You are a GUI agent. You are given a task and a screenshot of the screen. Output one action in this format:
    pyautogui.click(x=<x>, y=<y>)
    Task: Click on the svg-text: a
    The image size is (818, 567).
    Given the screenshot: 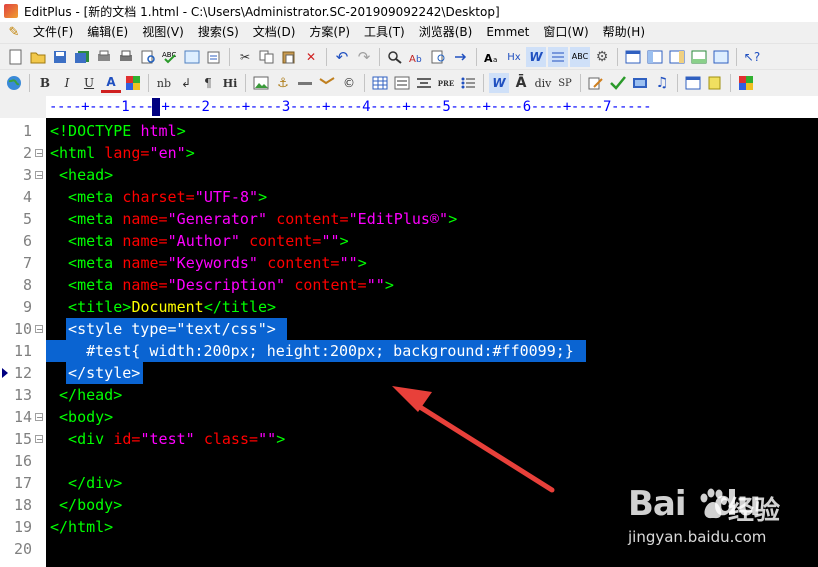 What is the action you would take?
    pyautogui.click(x=495, y=60)
    